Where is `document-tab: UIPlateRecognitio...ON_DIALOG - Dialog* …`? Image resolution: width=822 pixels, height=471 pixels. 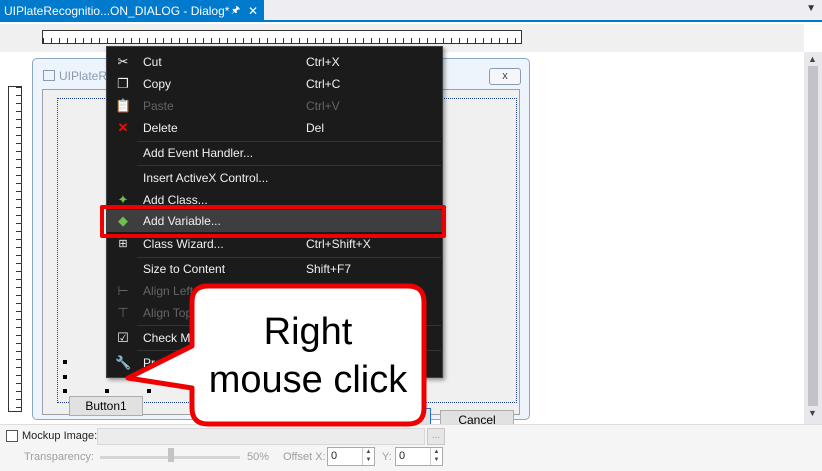 document-tab: UIPlateRecognitio...ON_DIALOG - Dialog* … is located at coordinates (132, 11).